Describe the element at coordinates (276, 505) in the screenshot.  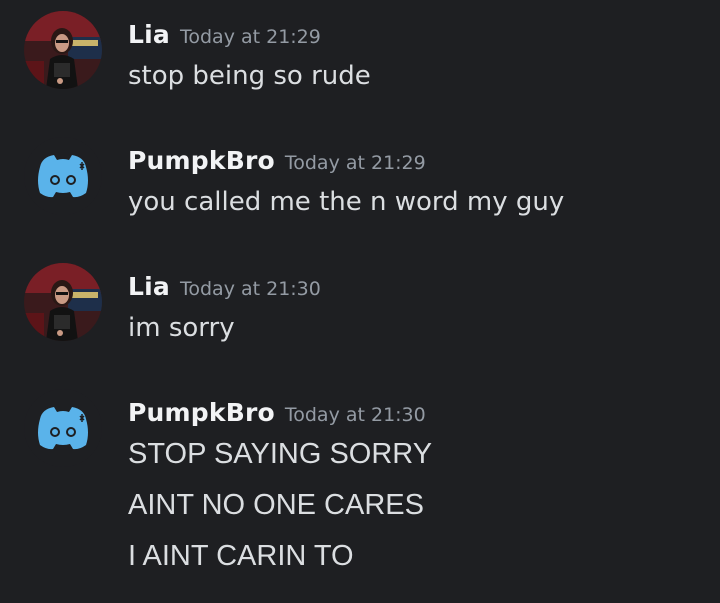
I see `message-text: AINT NO ONE CARES` at that location.